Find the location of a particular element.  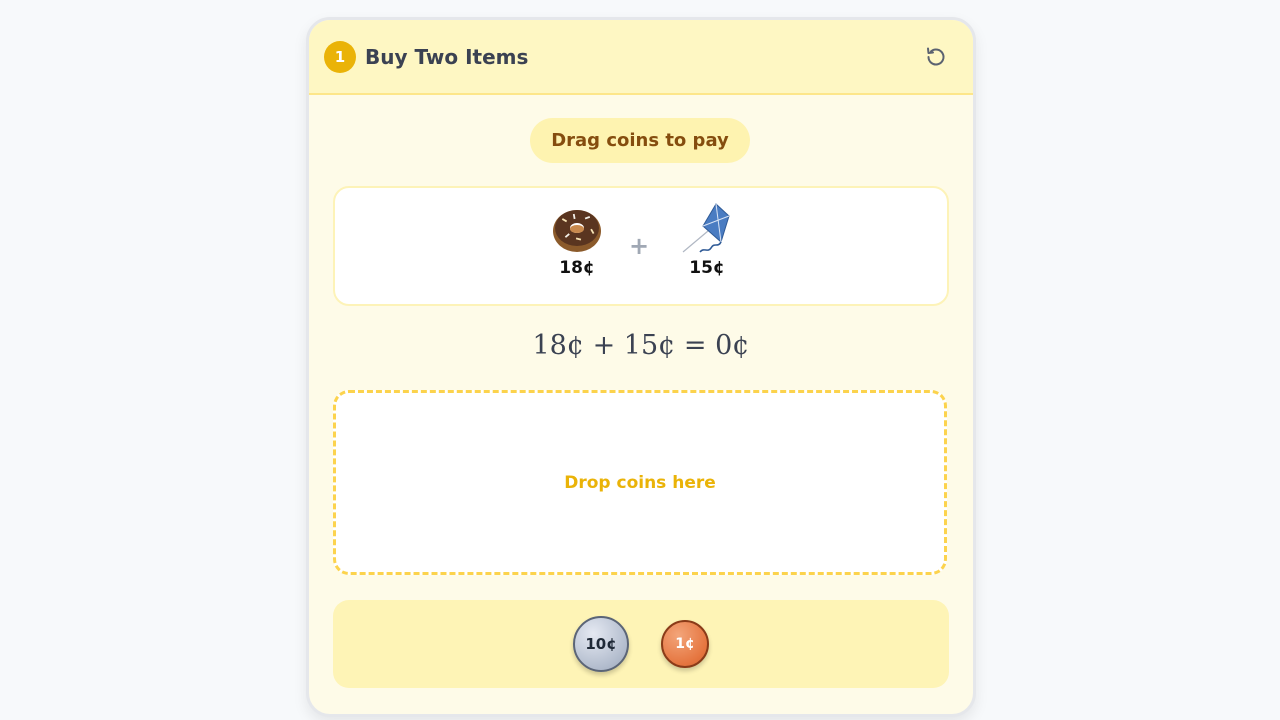

items-panel: 18¢ + 15¢ is located at coordinates (641, 246).